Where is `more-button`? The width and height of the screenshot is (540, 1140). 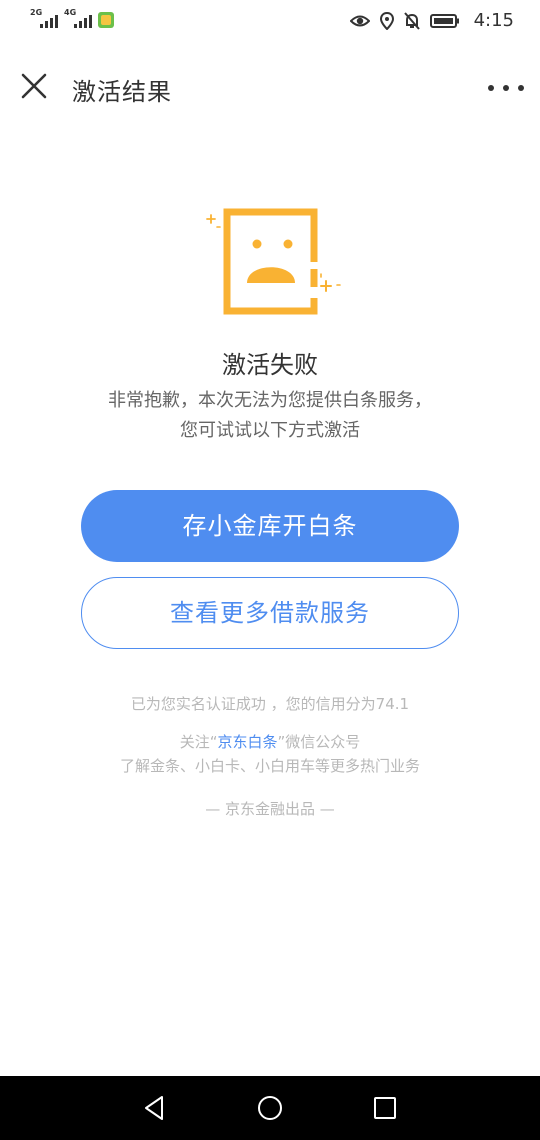
more-button is located at coordinates (506, 88).